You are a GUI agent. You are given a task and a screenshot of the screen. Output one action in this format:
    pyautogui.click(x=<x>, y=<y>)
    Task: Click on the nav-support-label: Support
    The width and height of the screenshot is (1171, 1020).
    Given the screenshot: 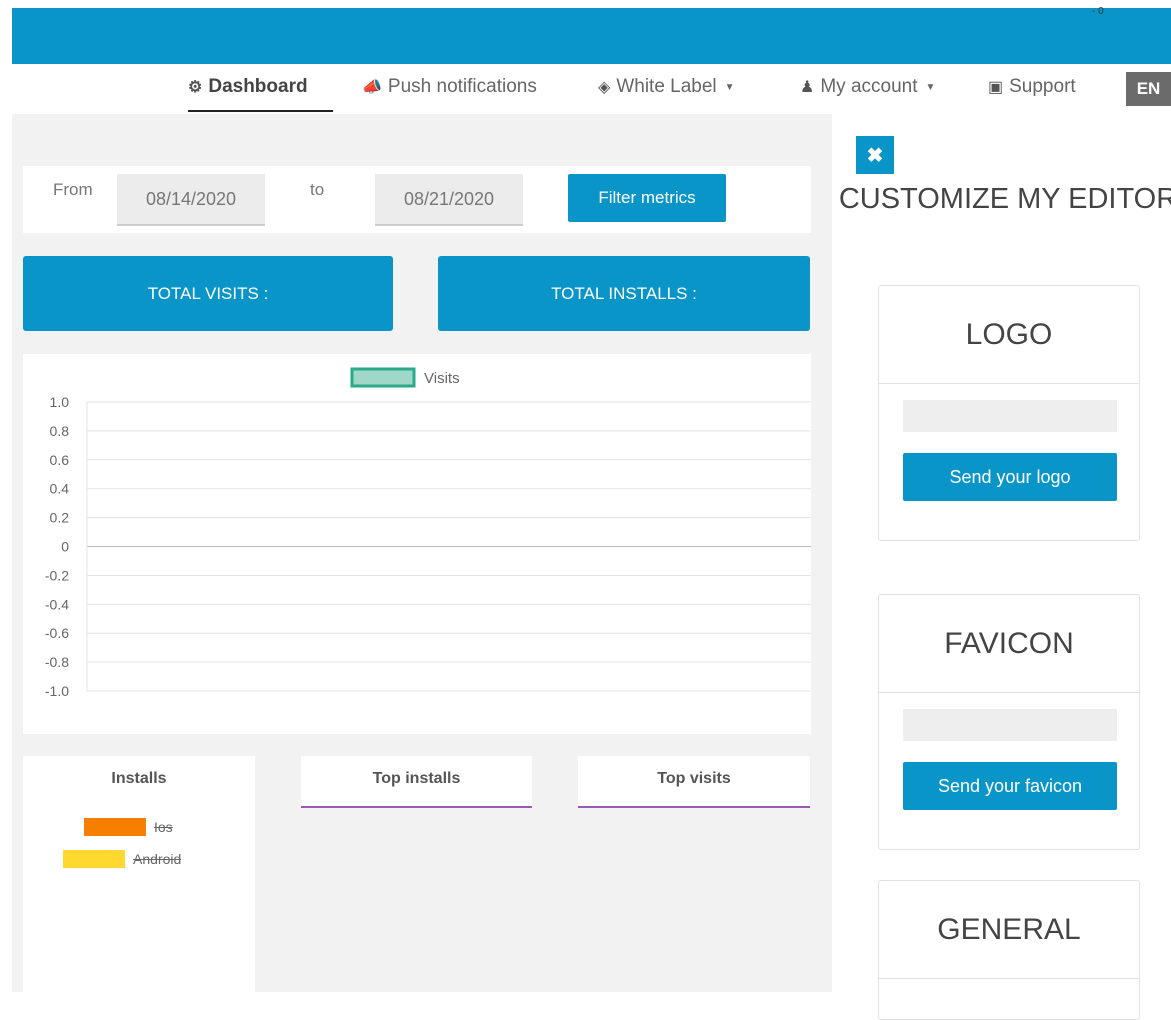 What is the action you would take?
    pyautogui.click(x=1042, y=86)
    